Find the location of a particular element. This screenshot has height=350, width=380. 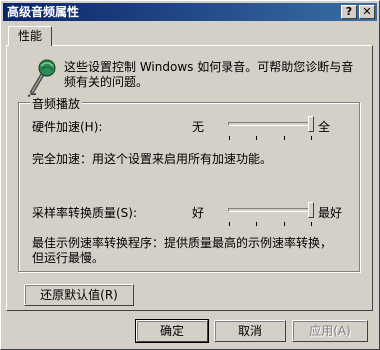

ok-button: 确定 is located at coordinates (172, 331).